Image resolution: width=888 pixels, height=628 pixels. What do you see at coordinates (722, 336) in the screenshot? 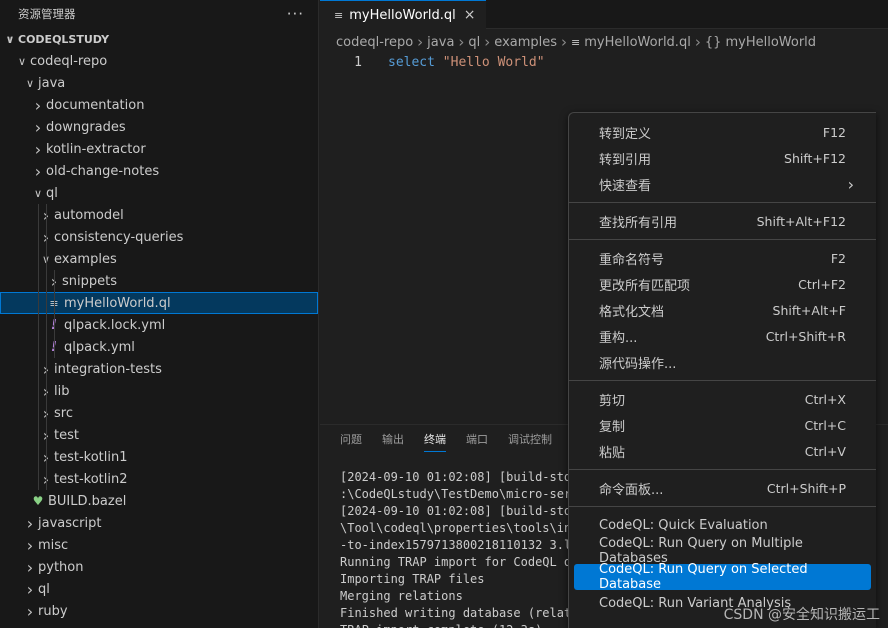
I see `menu-item-item: 重构... Ctrl+Shift+R` at bounding box center [722, 336].